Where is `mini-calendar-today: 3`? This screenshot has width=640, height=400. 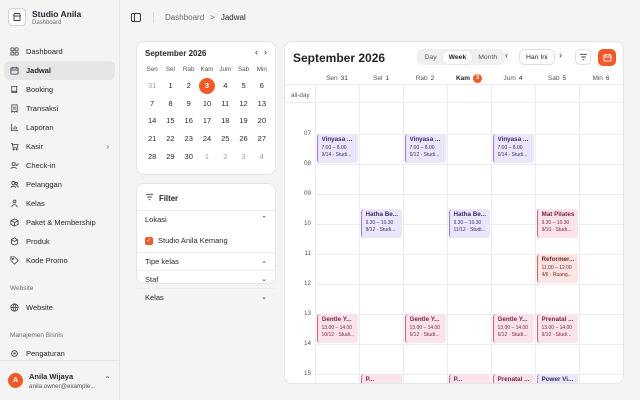 mini-calendar-today: 3 is located at coordinates (207, 86).